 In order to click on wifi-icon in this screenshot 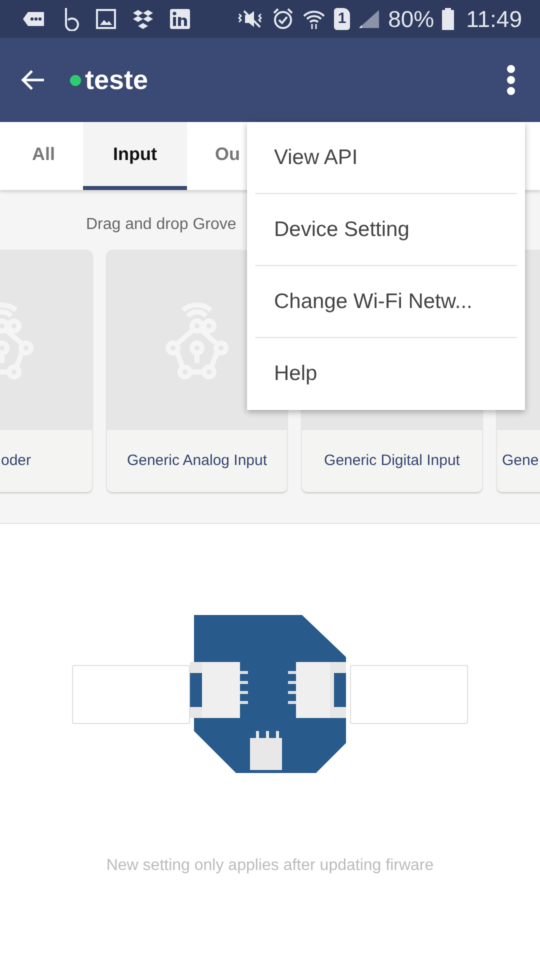, I will do `click(314, 19)`.